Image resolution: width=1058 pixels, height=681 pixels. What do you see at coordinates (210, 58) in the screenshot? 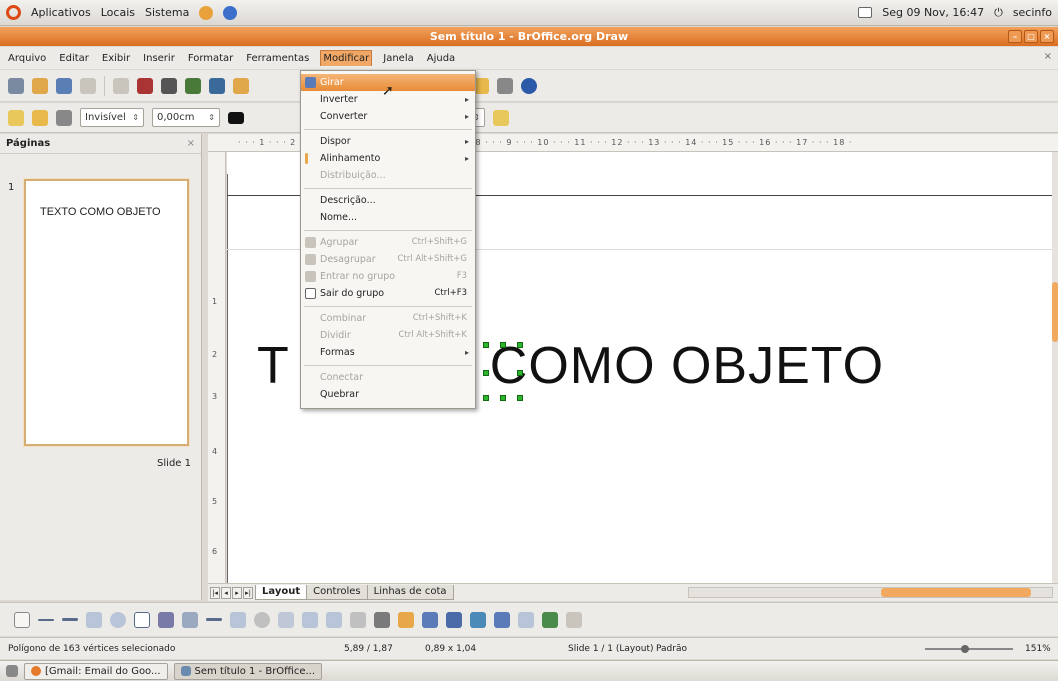
I see `menu-formatar: Formatar` at bounding box center [210, 58].